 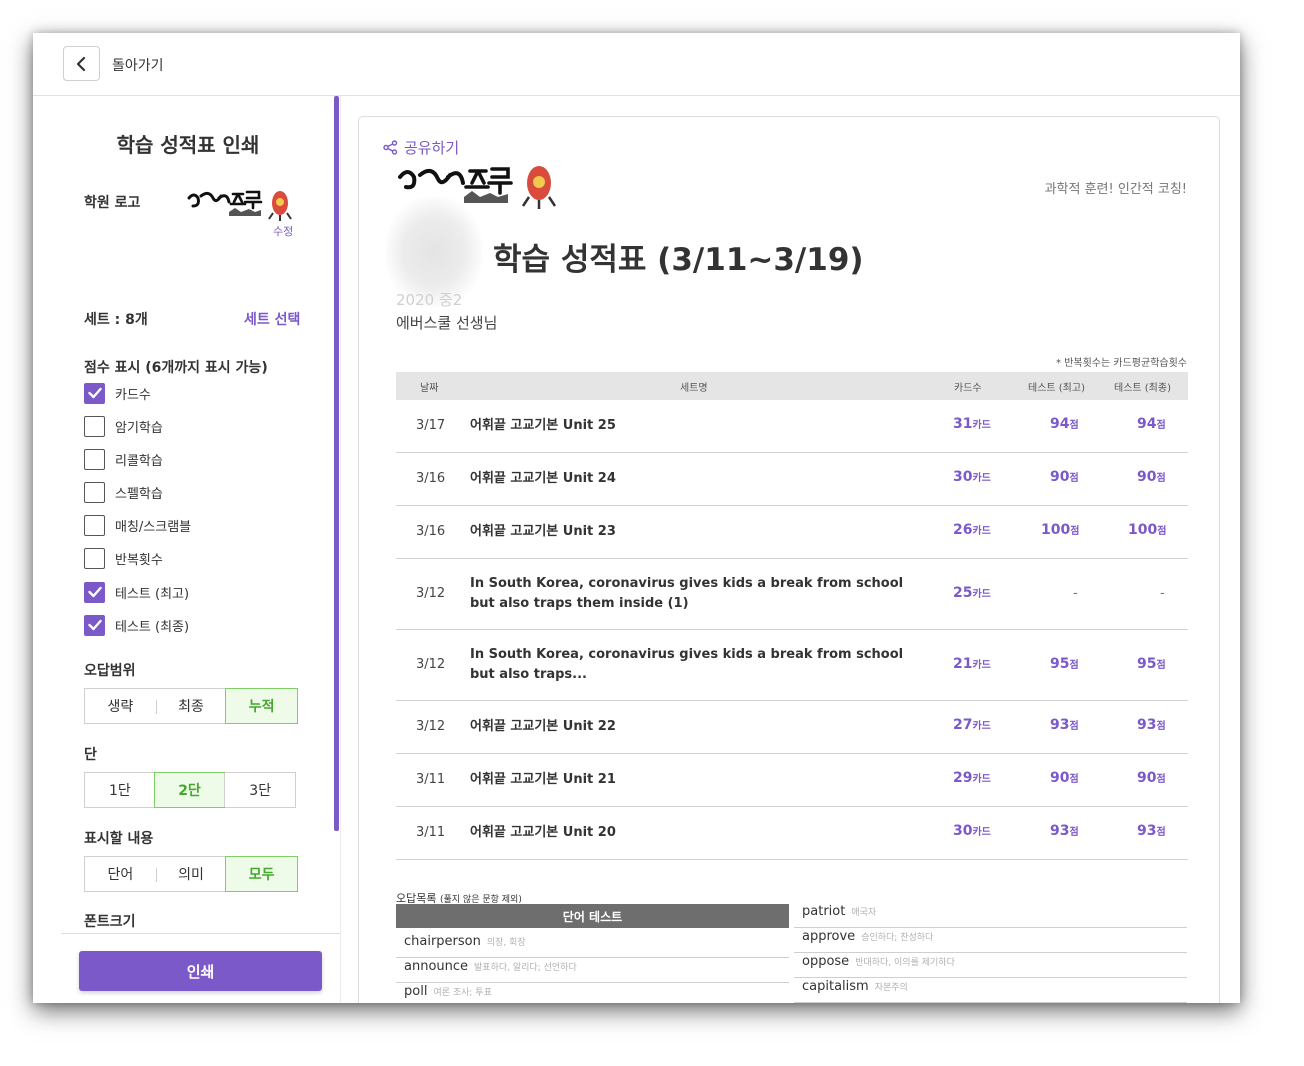 What do you see at coordinates (119, 839) in the screenshot?
I see `content-label: 표시할 내용` at bounding box center [119, 839].